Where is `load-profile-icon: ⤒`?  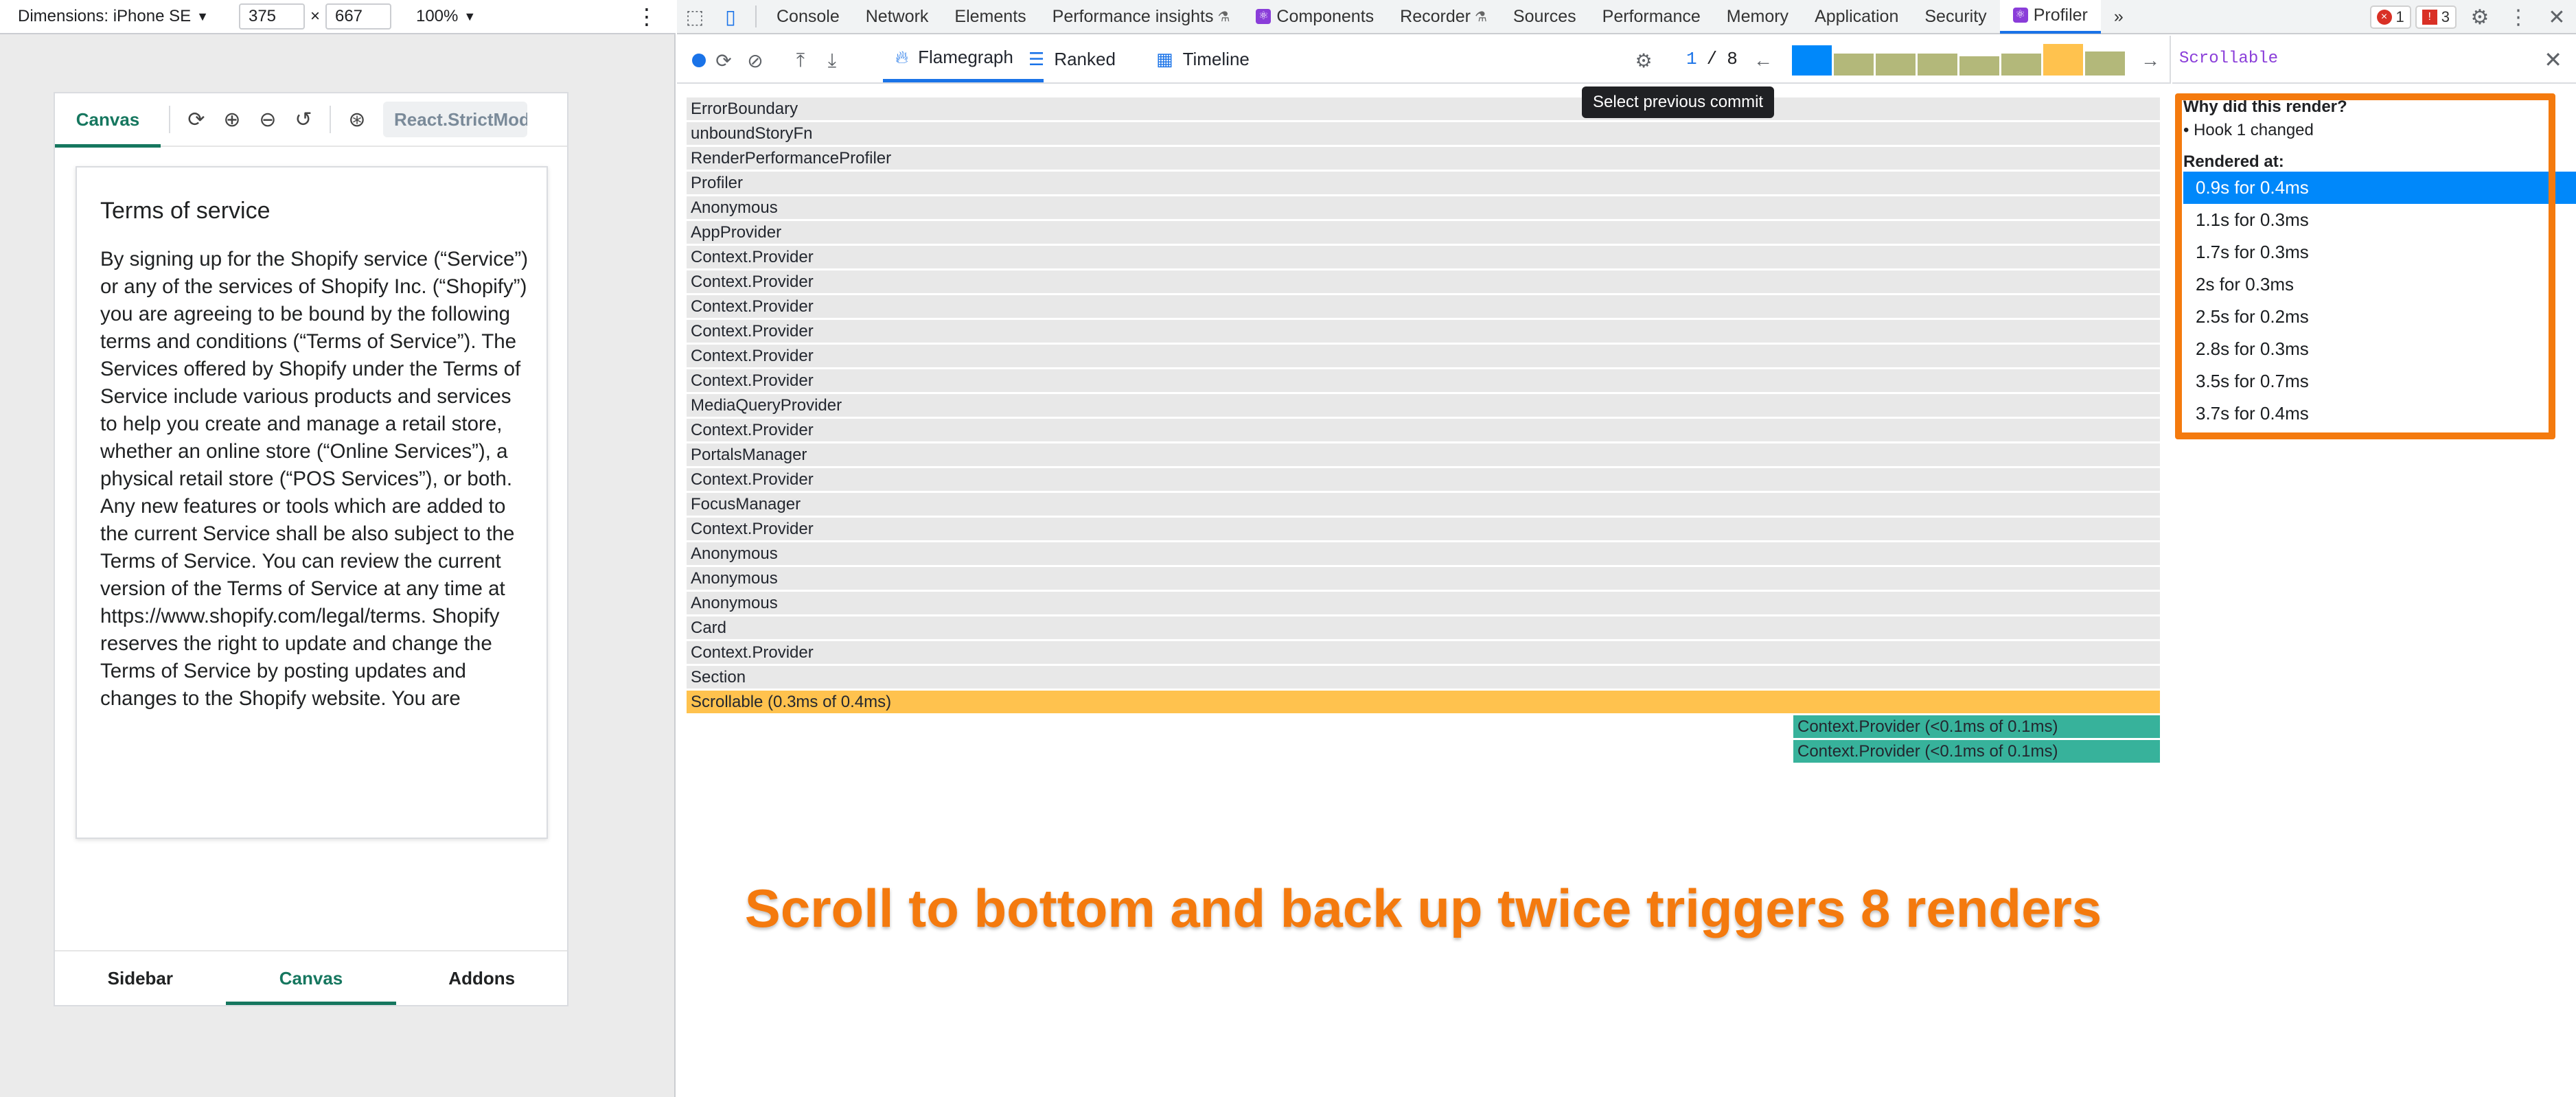
load-profile-icon: ⤒ is located at coordinates (800, 60).